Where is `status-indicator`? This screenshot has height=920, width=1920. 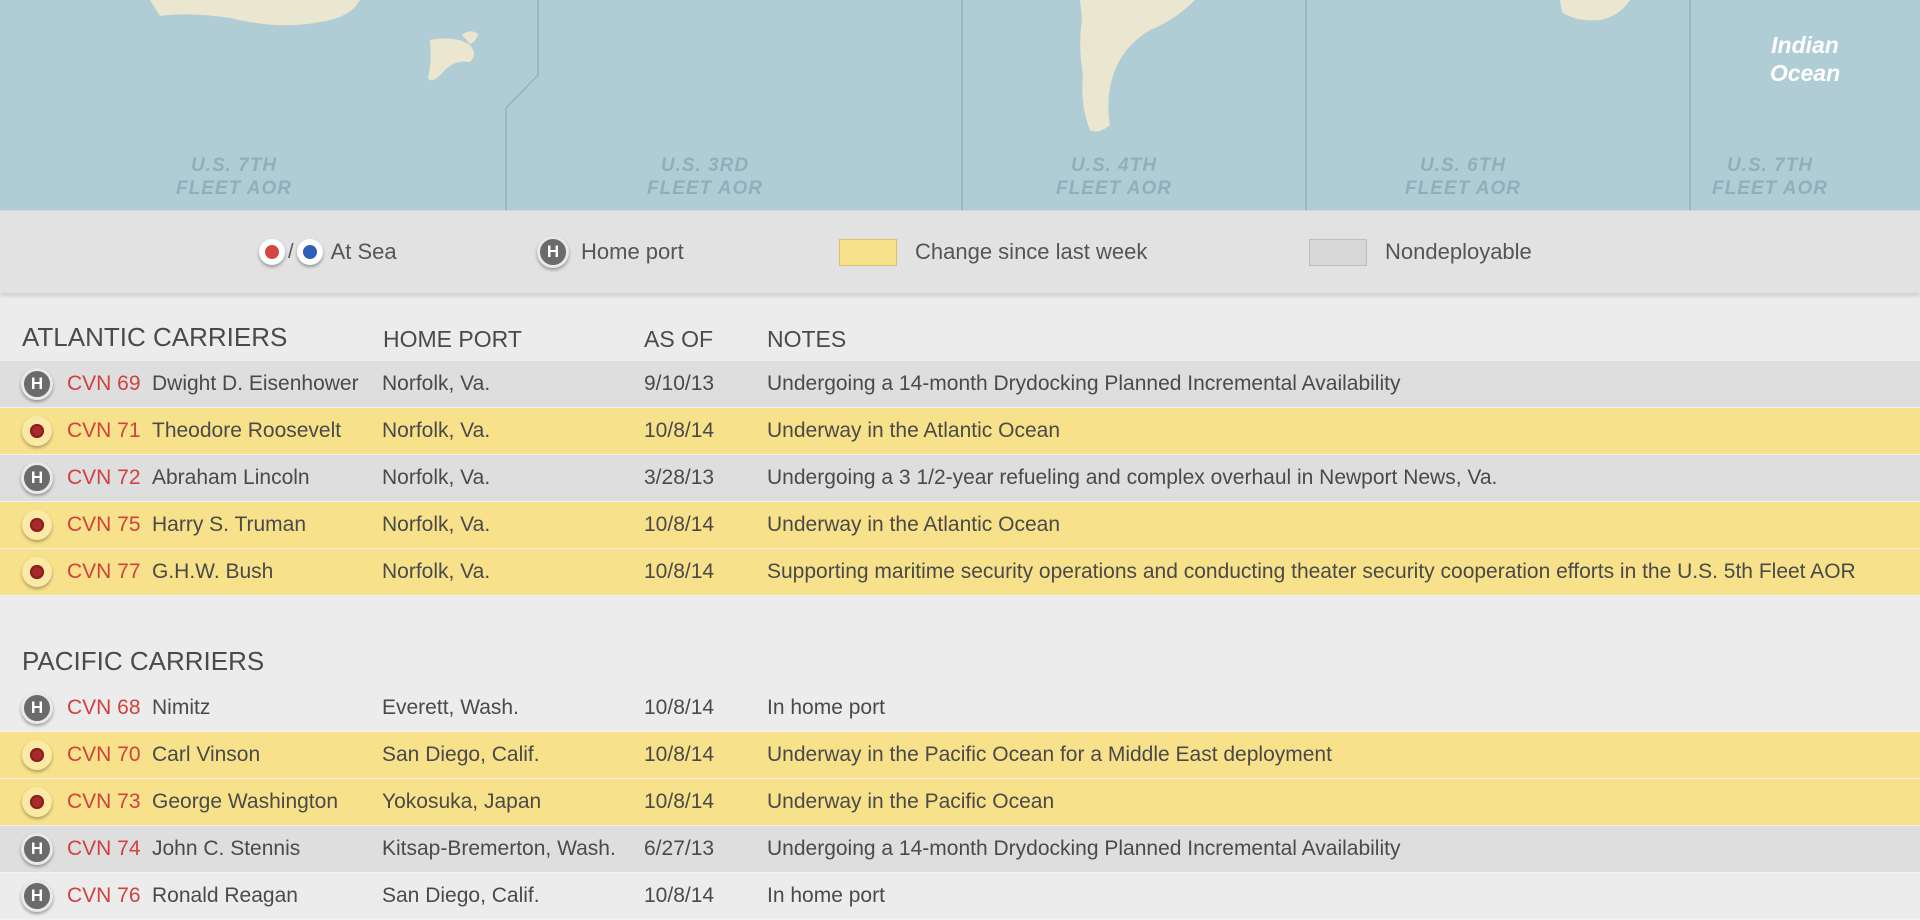 status-indicator is located at coordinates (36, 757).